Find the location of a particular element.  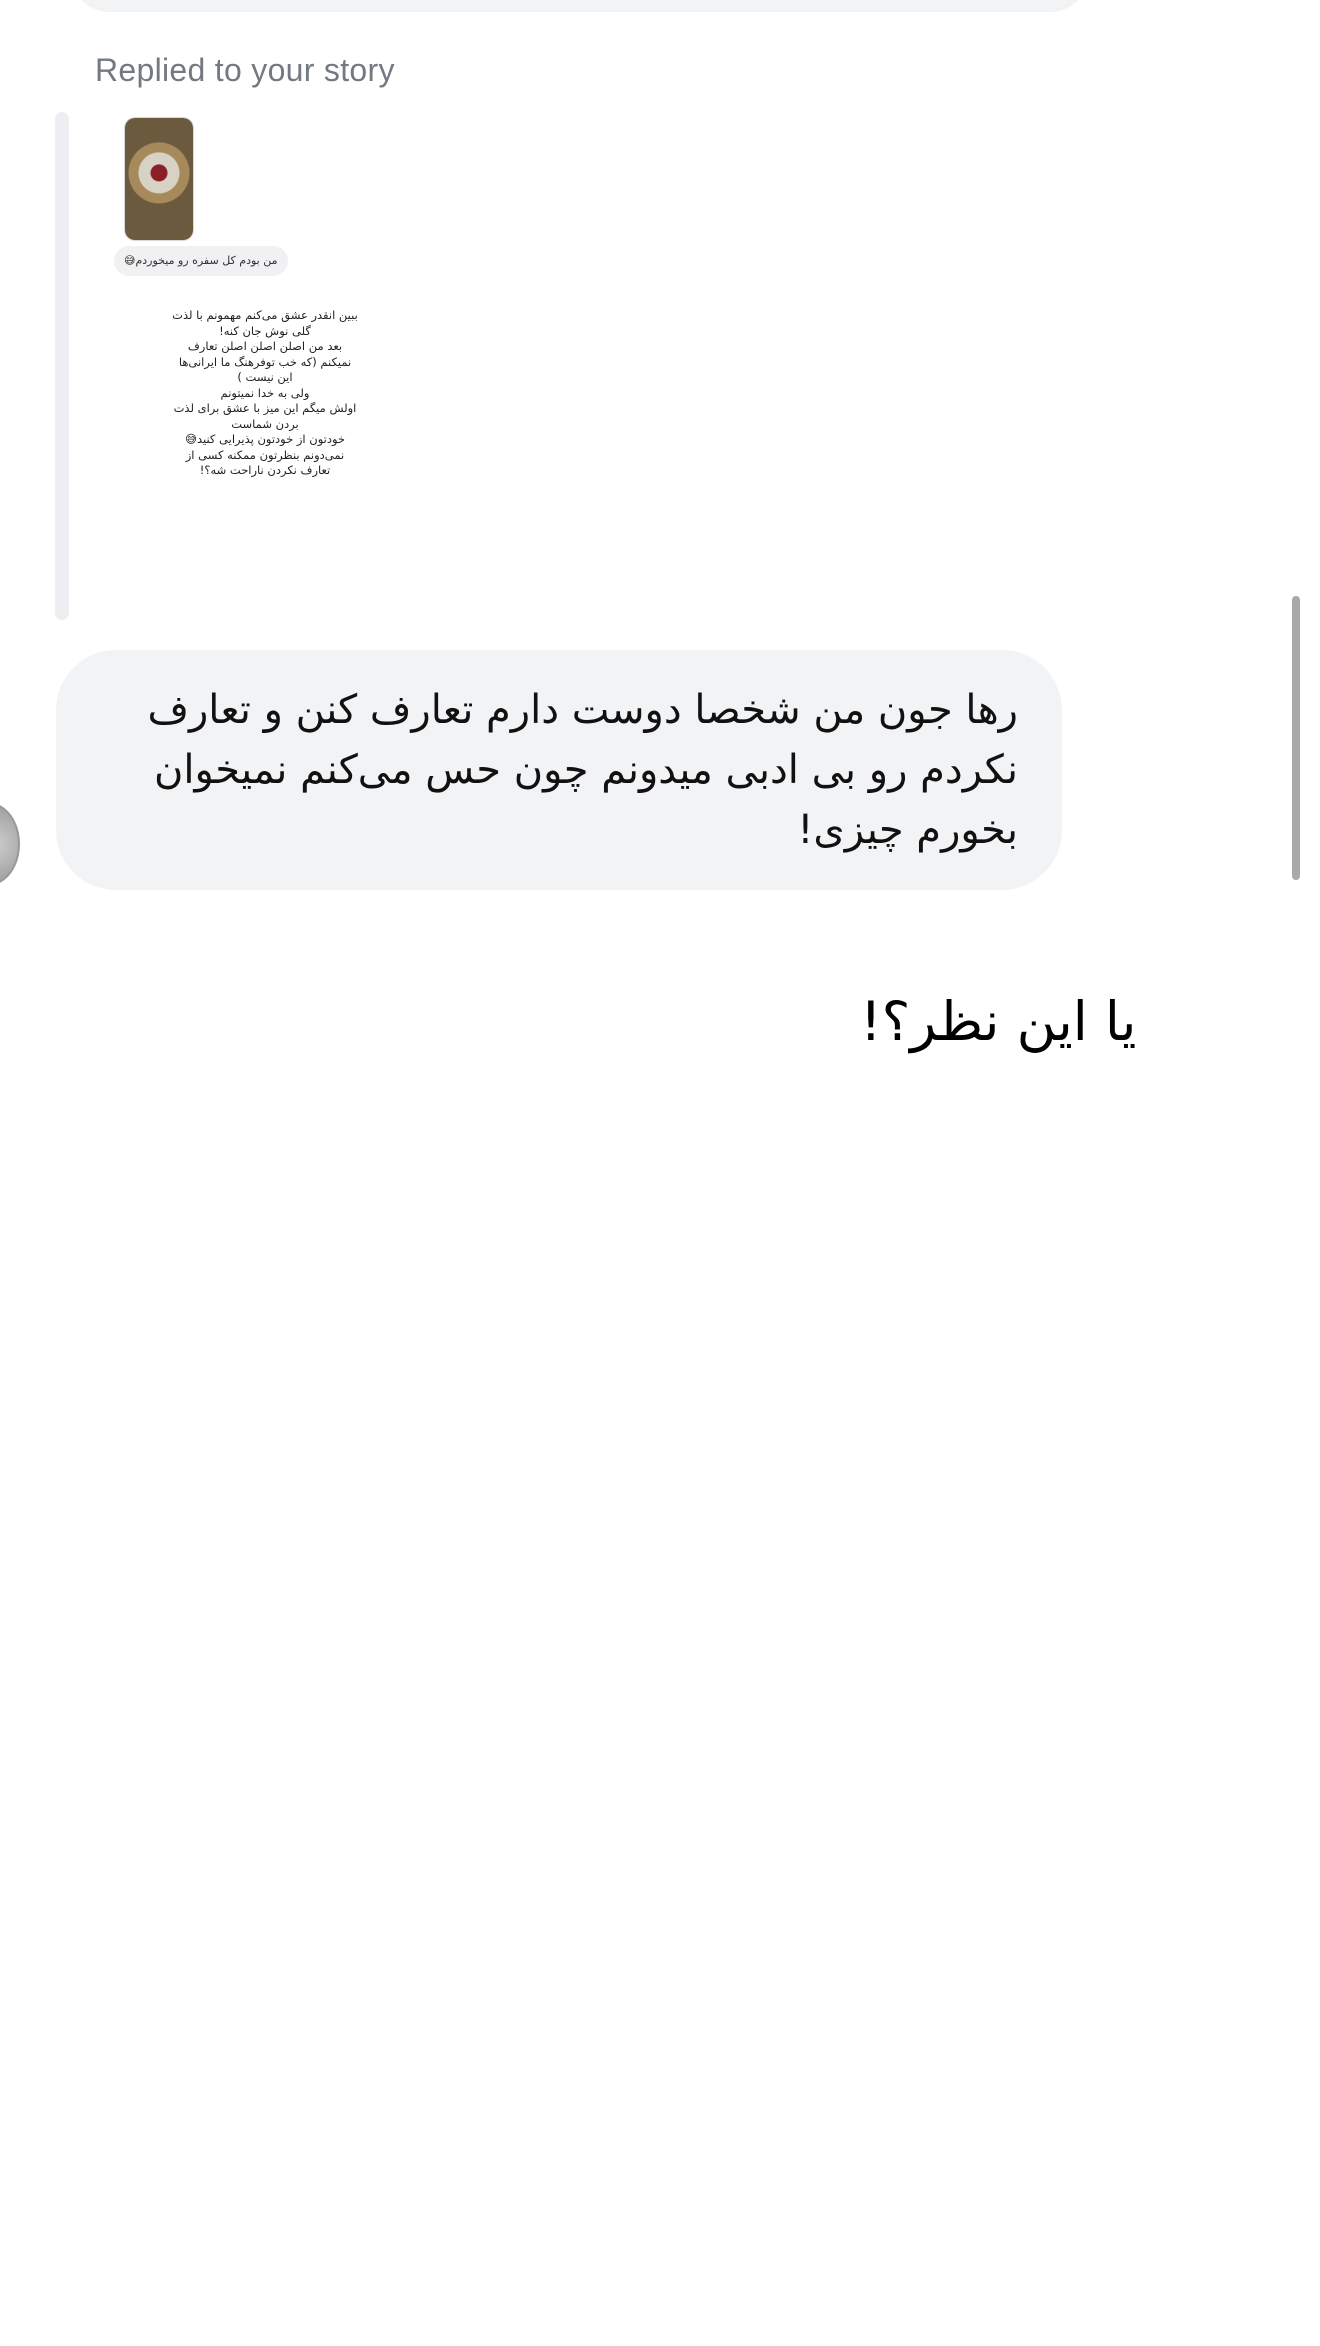

sender-avatar is located at coordinates (10, 844).